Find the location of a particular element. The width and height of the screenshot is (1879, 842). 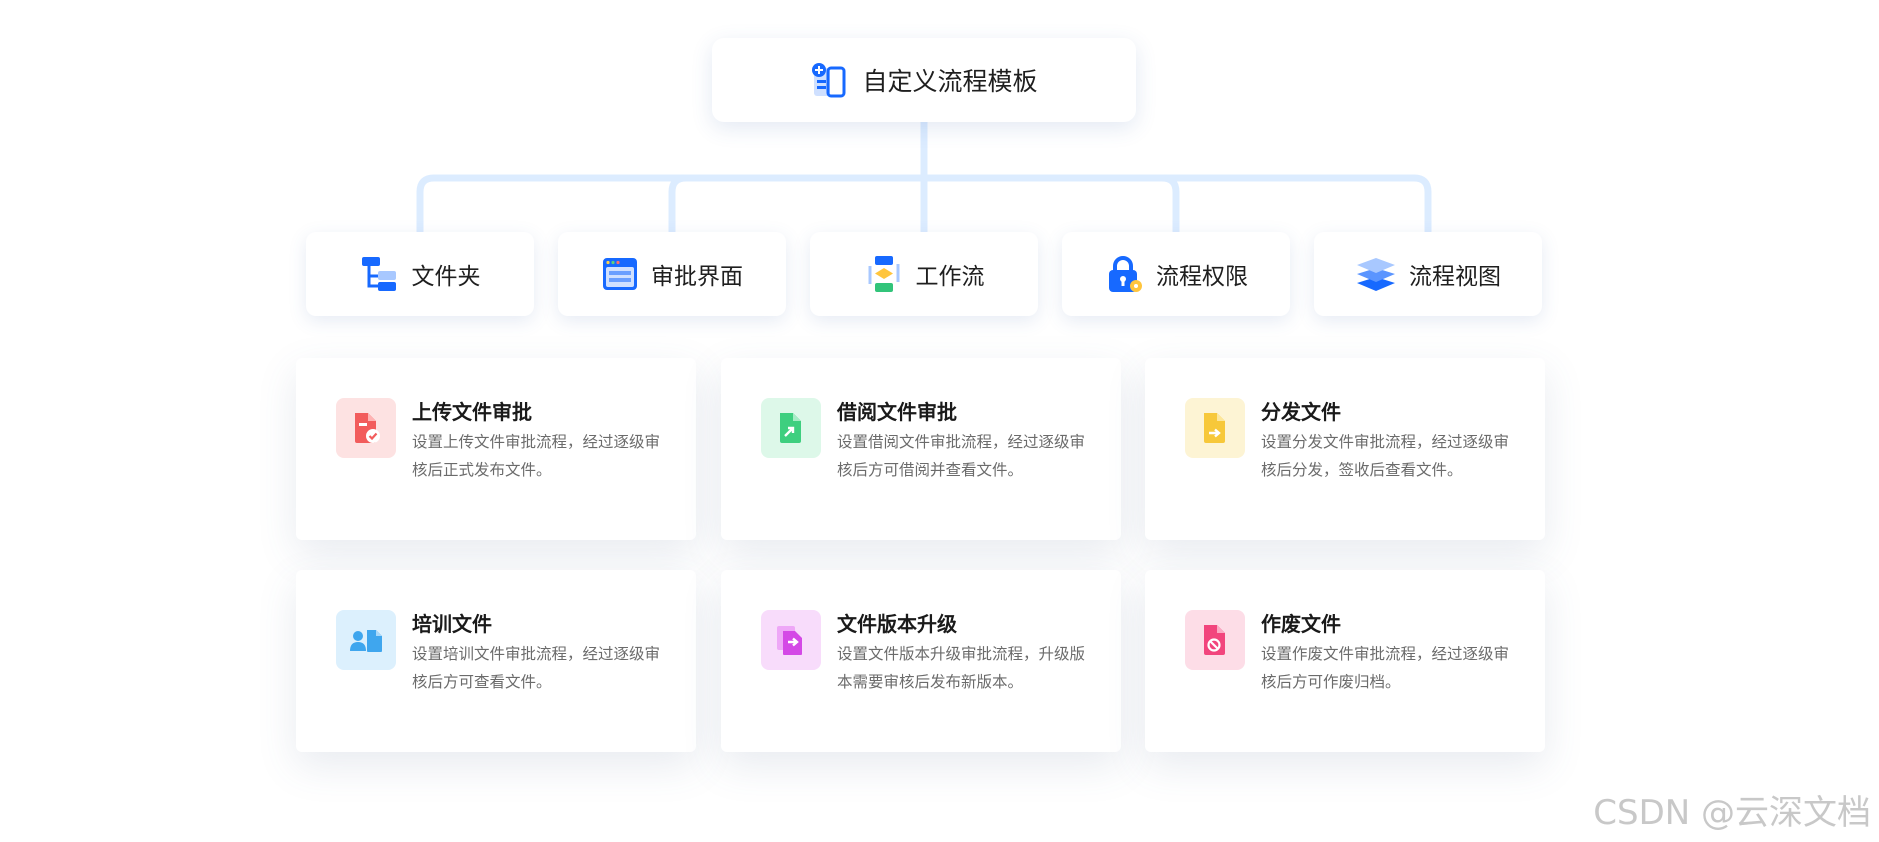

card-description: 设置作废文件审批流程，经过逐级审核后方可作废归档。 is located at coordinates (1385, 668).